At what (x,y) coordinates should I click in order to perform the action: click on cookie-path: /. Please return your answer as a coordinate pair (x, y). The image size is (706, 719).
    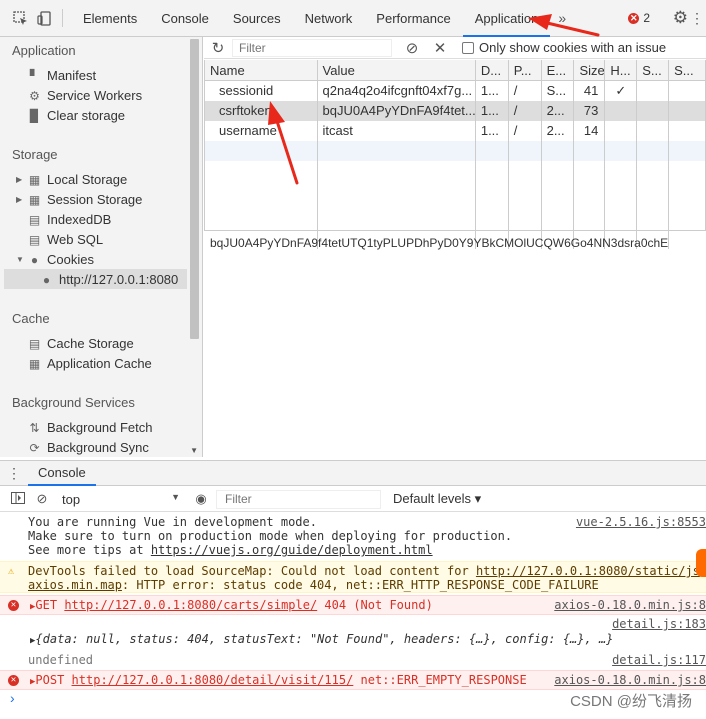
    Looking at the image, I should click on (525, 91).